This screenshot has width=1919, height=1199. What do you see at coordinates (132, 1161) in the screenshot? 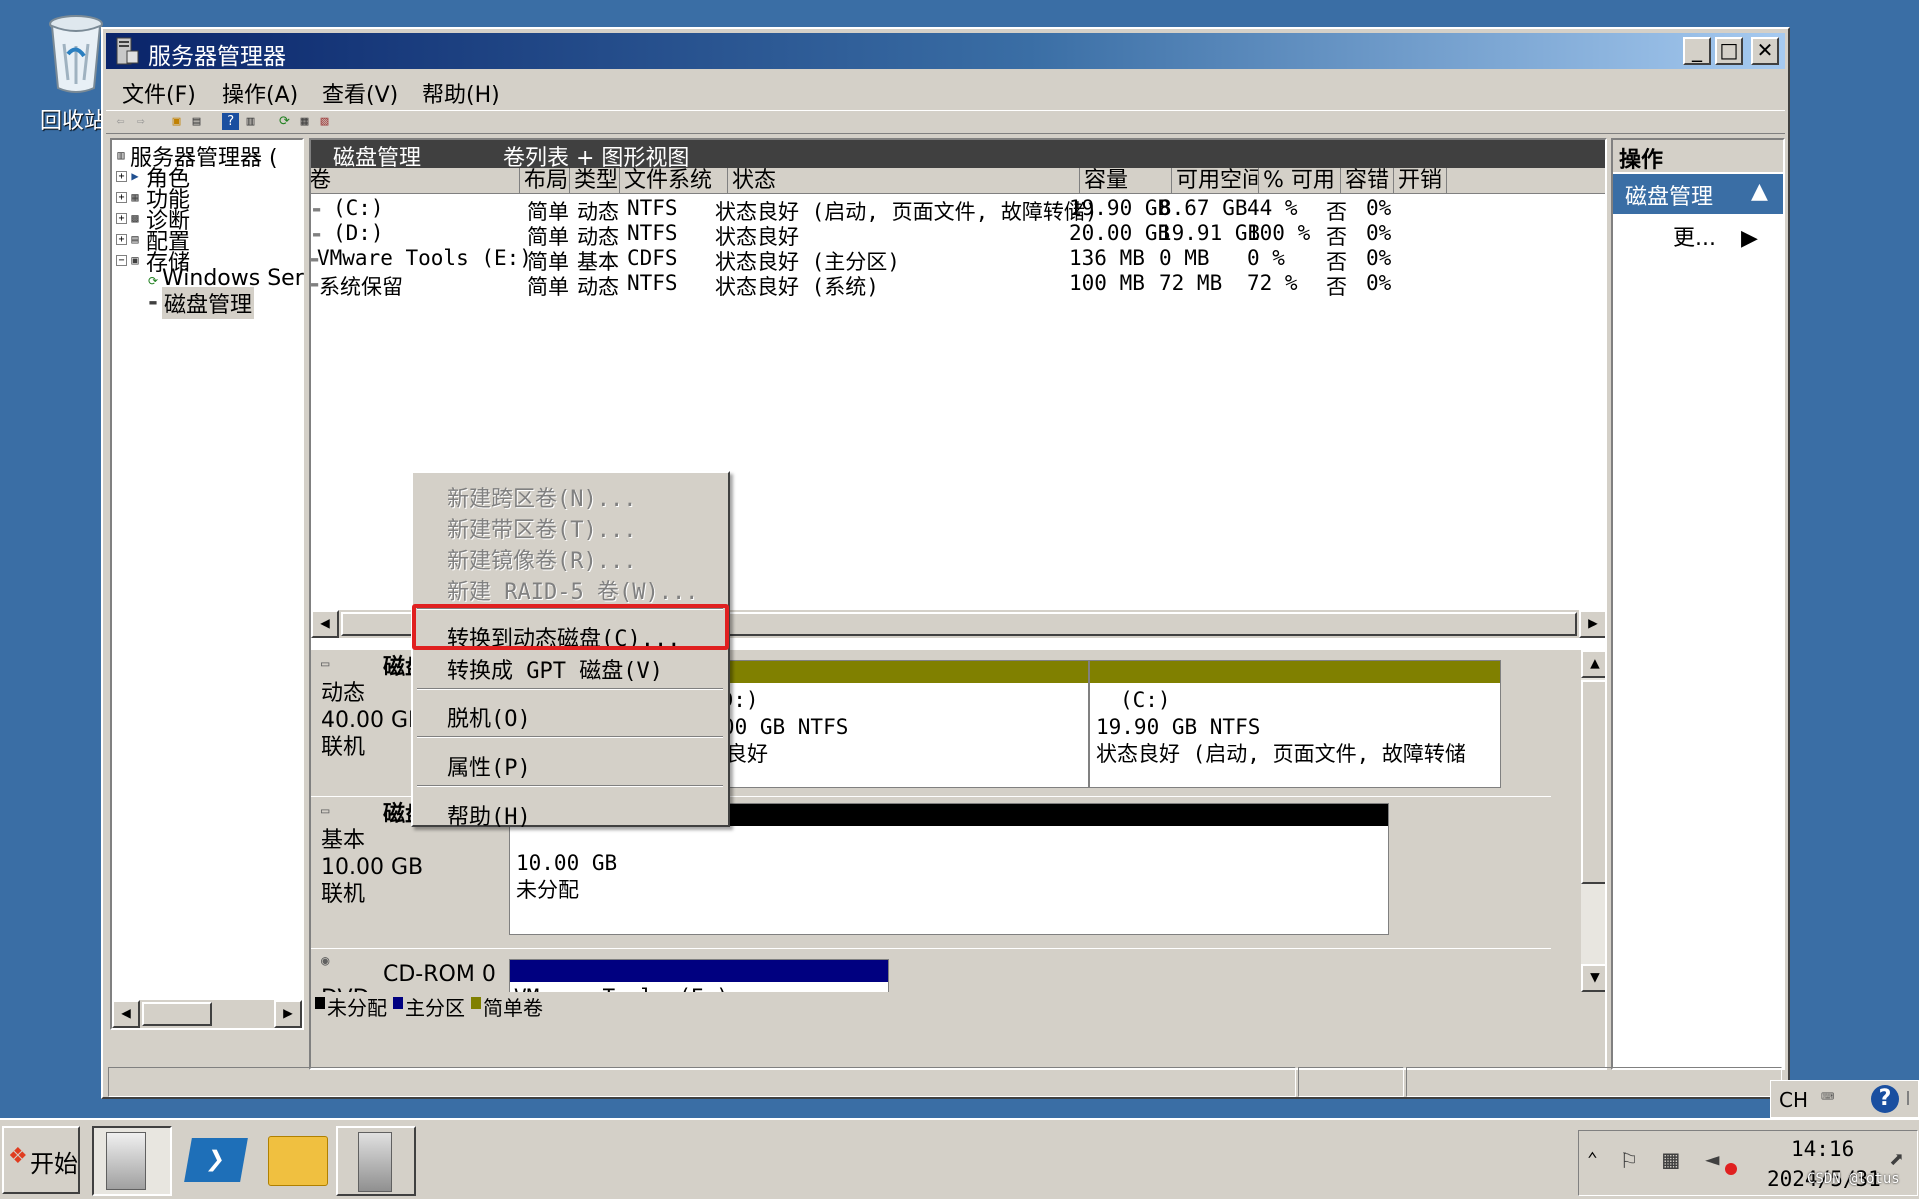
I see `taskbar-server-manager` at bounding box center [132, 1161].